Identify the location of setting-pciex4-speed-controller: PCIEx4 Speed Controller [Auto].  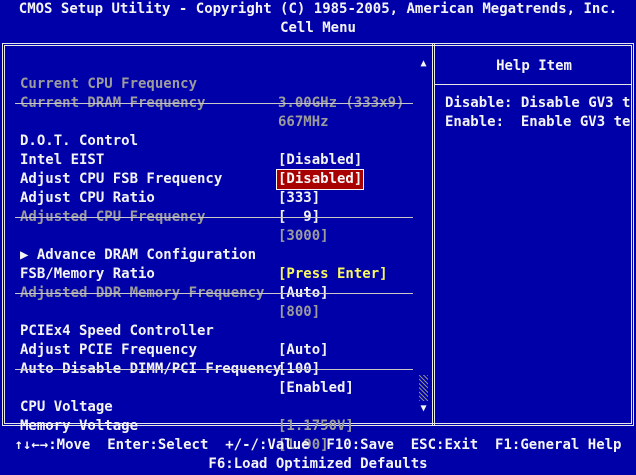
(217, 330).